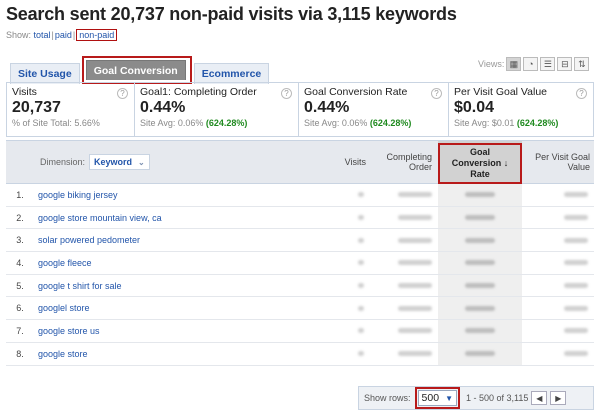 This screenshot has height=418, width=600. What do you see at coordinates (169, 195) in the screenshot?
I see `keyword-link: google biking jersey` at bounding box center [169, 195].